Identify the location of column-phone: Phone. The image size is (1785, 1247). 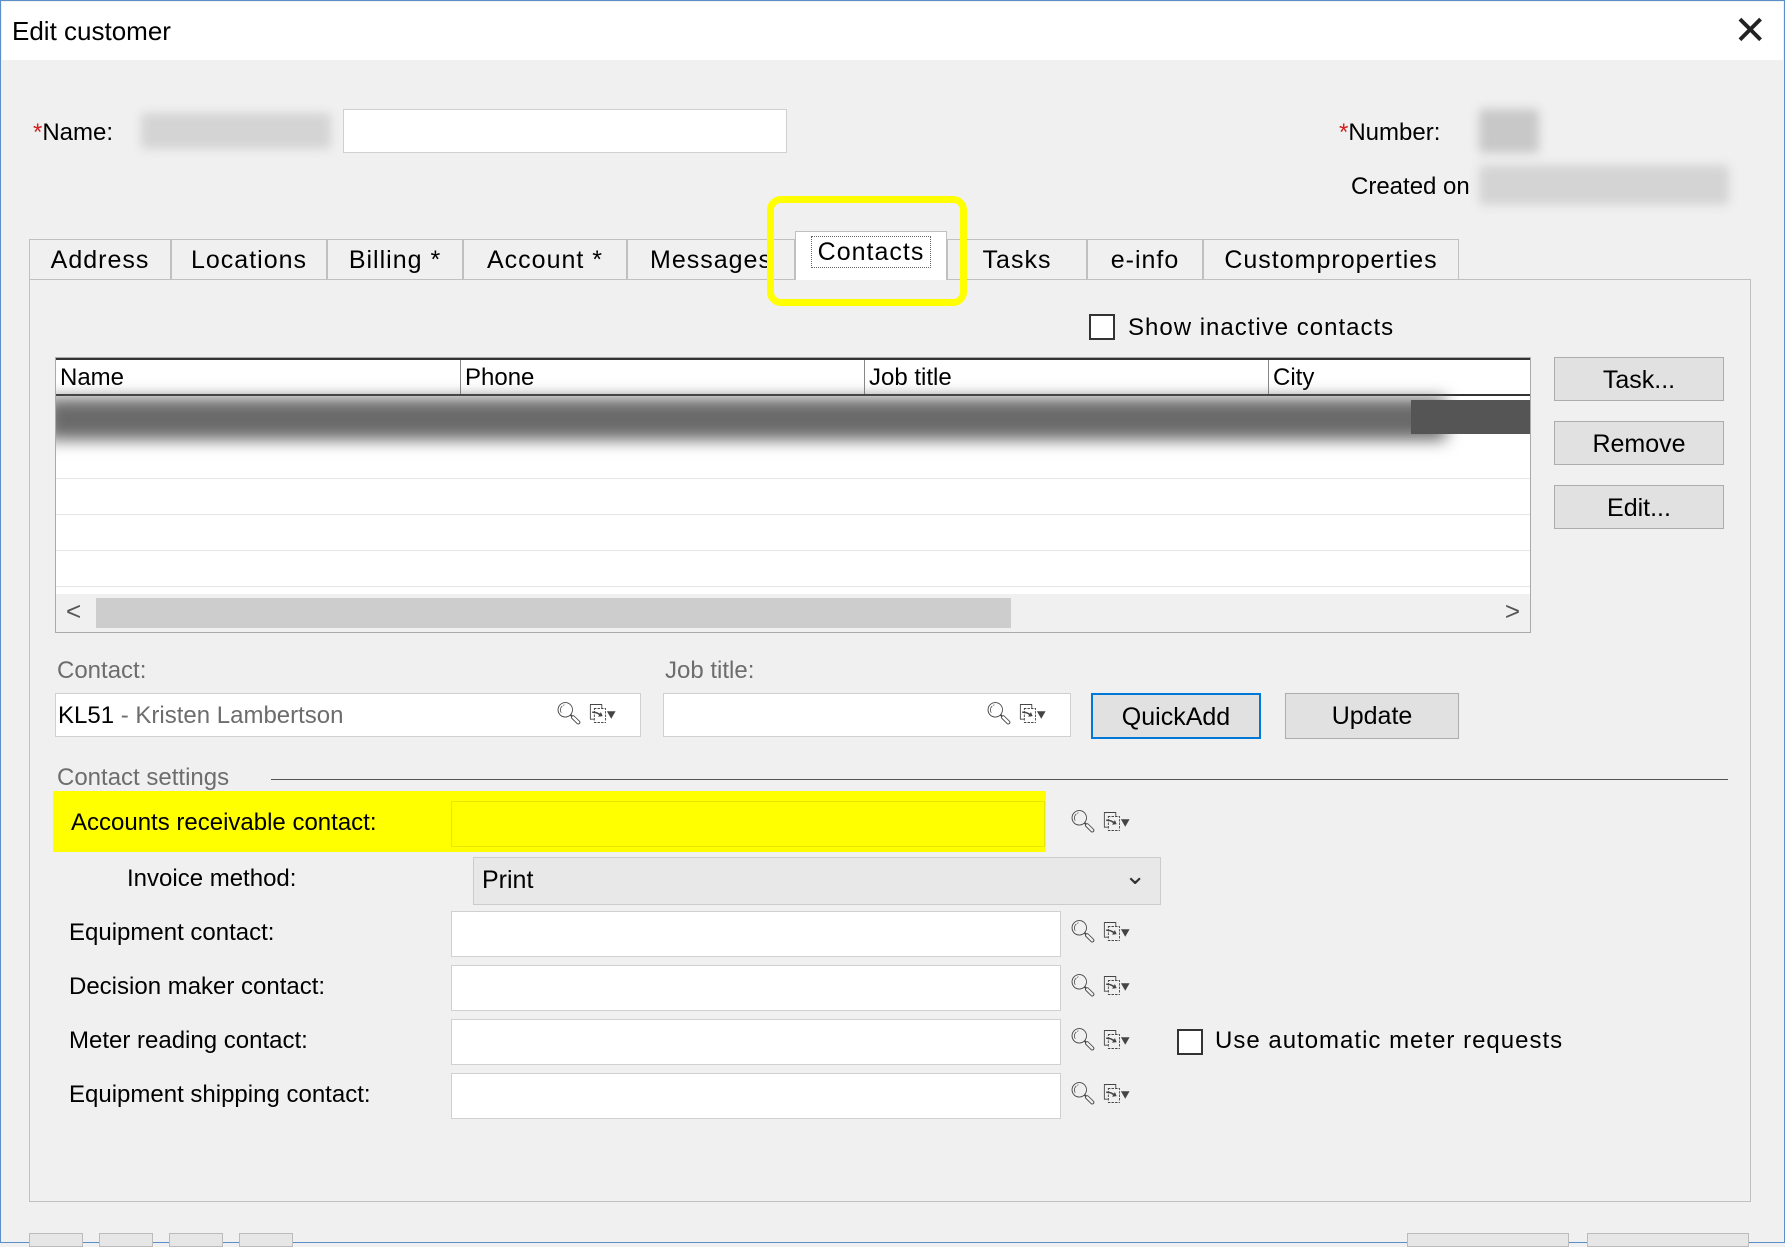
(662, 377).